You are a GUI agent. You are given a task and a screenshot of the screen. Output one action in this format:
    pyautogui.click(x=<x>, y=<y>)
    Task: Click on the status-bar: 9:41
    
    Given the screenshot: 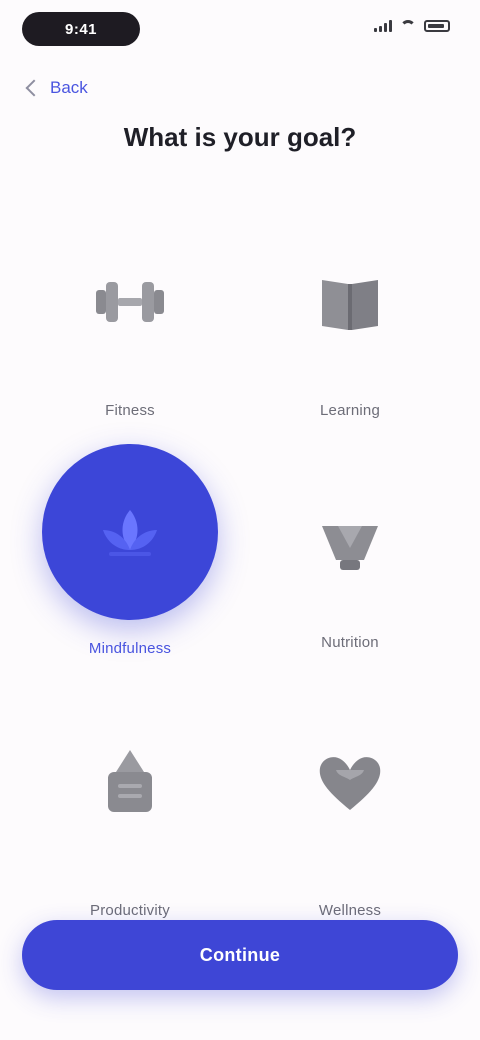 What is the action you would take?
    pyautogui.click(x=240, y=30)
    